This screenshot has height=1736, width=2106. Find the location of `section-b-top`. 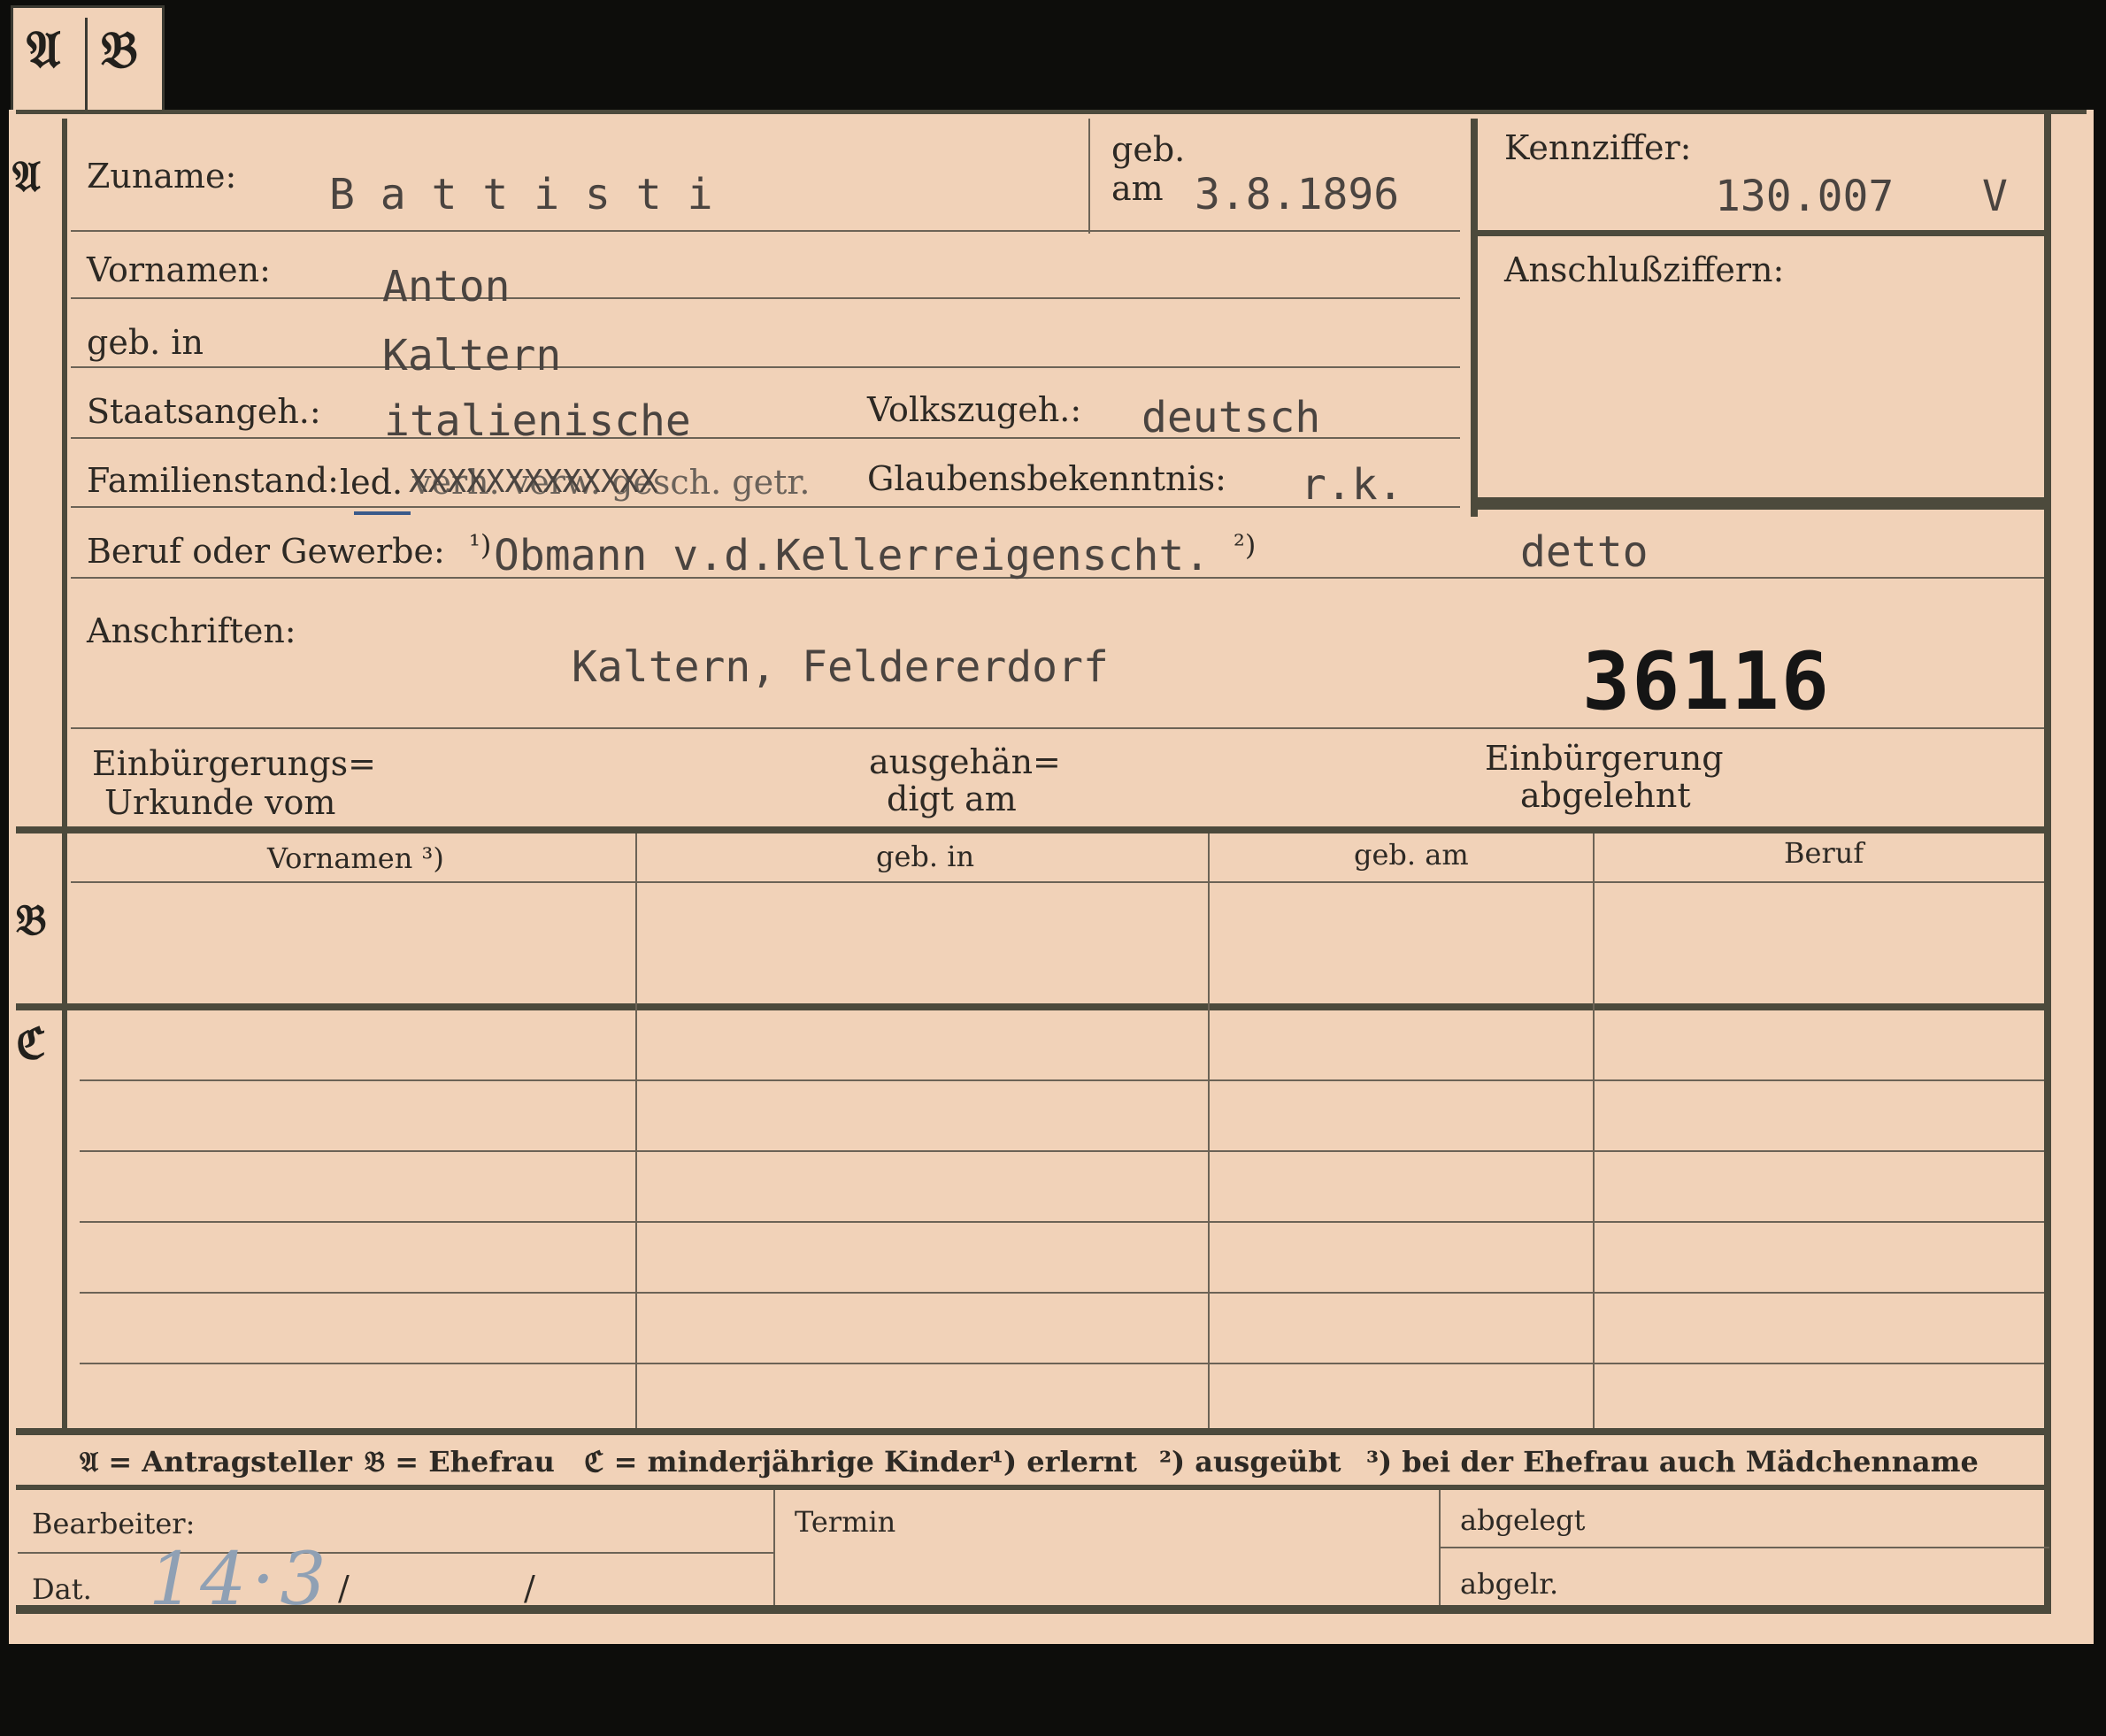

section-b-top is located at coordinates (1033, 829).